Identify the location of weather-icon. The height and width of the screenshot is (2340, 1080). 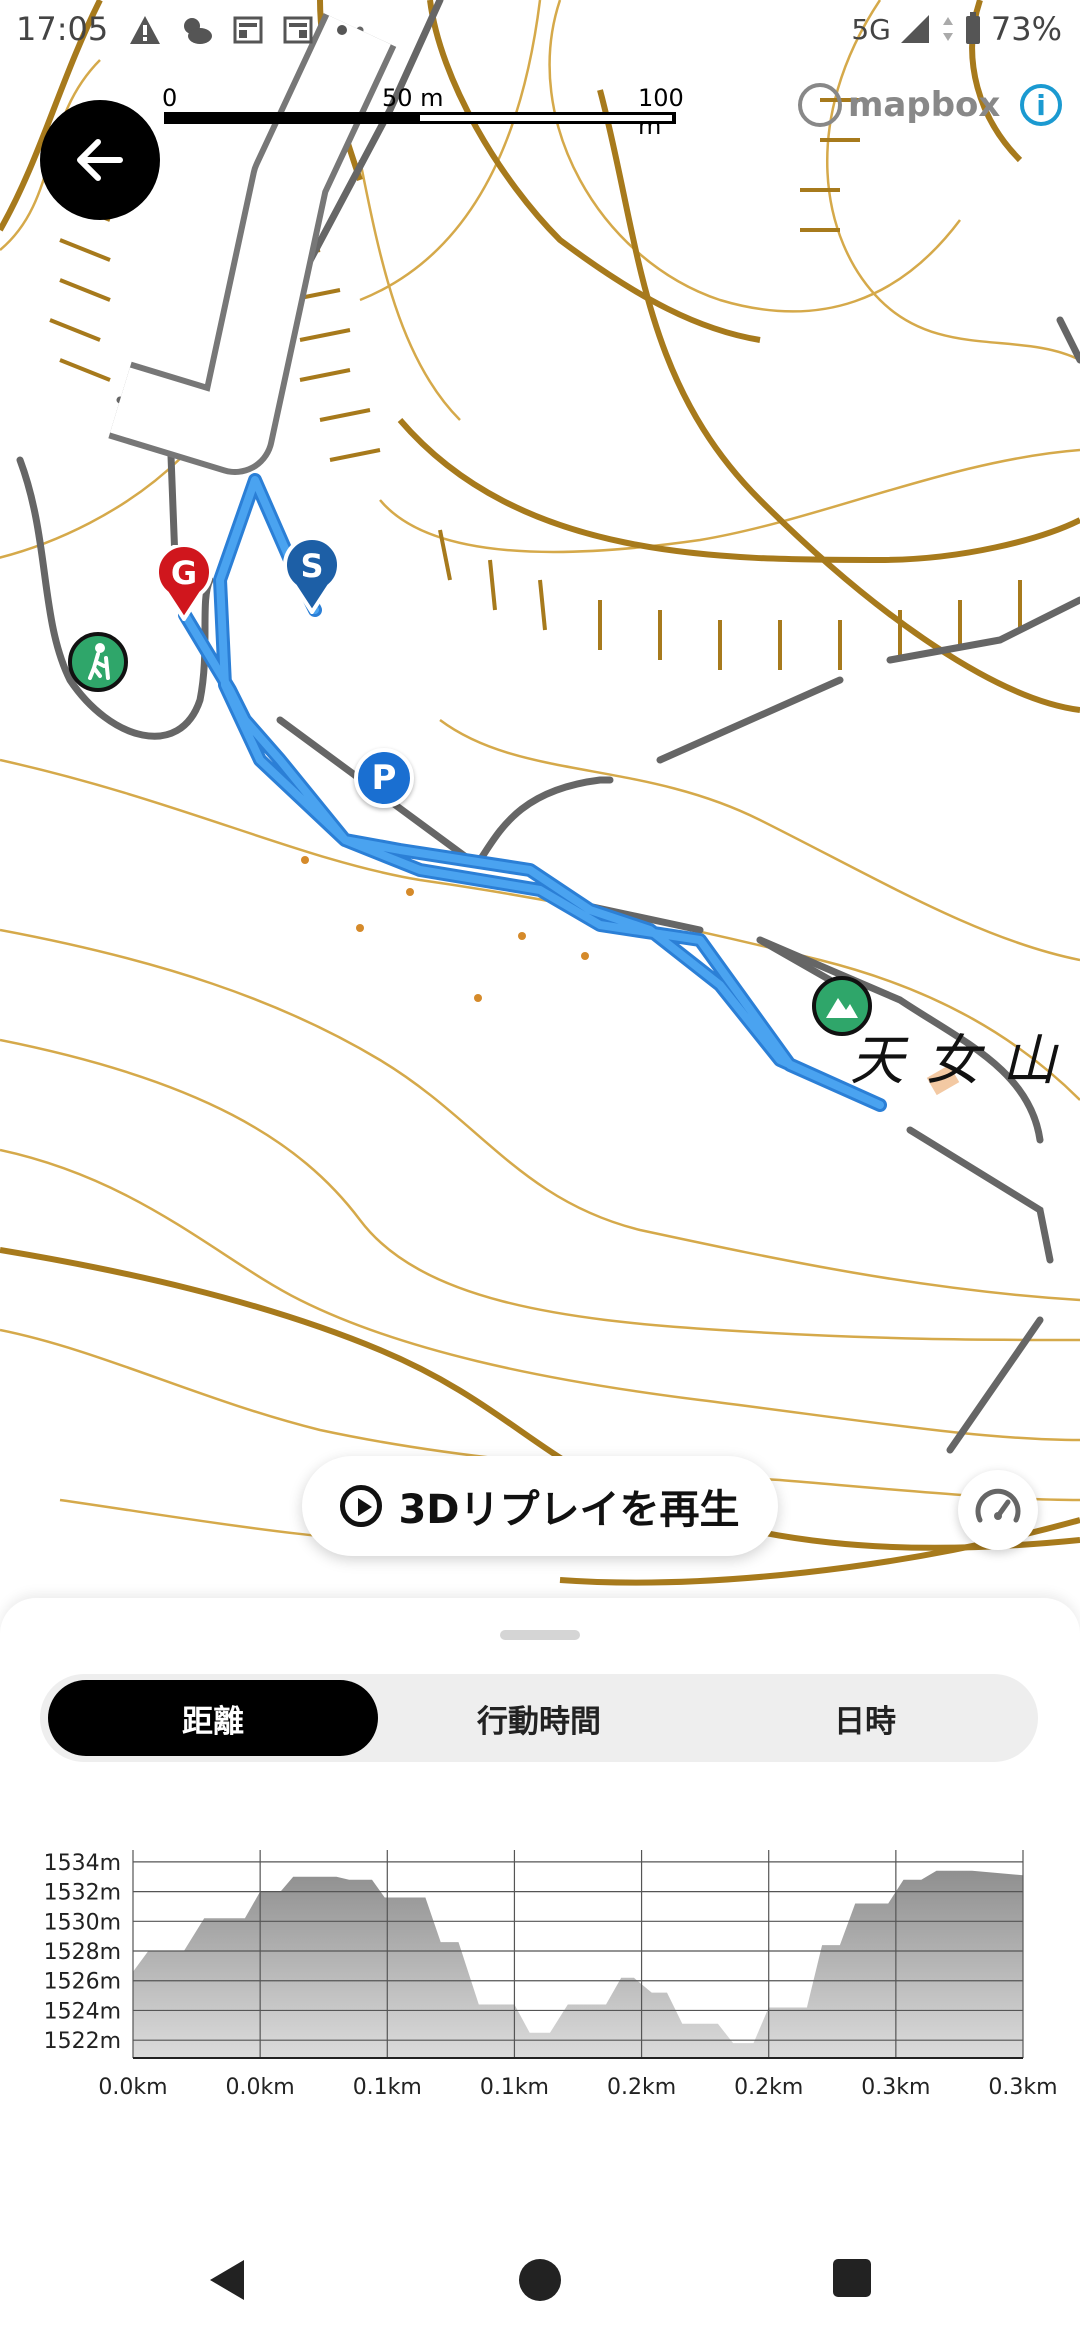
(198, 31).